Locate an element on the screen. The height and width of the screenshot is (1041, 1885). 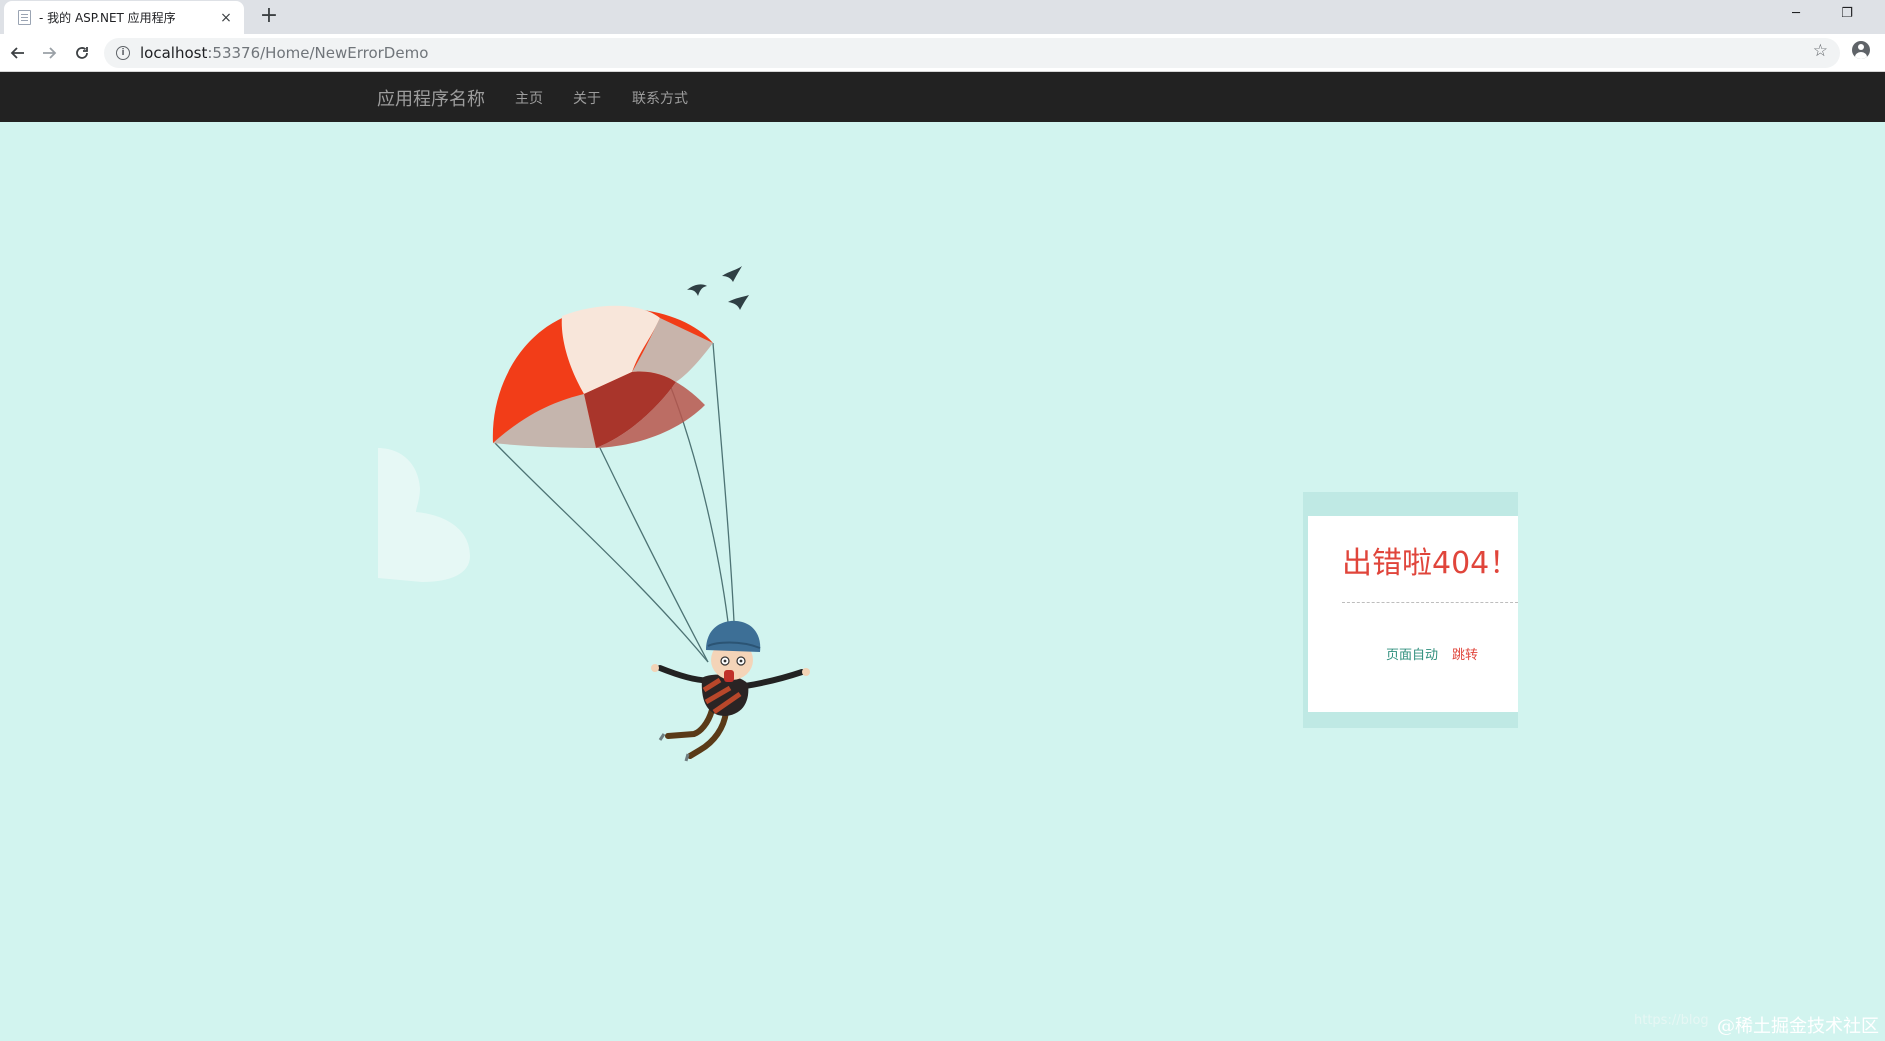
close-tab-icon: × is located at coordinates (226, 18).